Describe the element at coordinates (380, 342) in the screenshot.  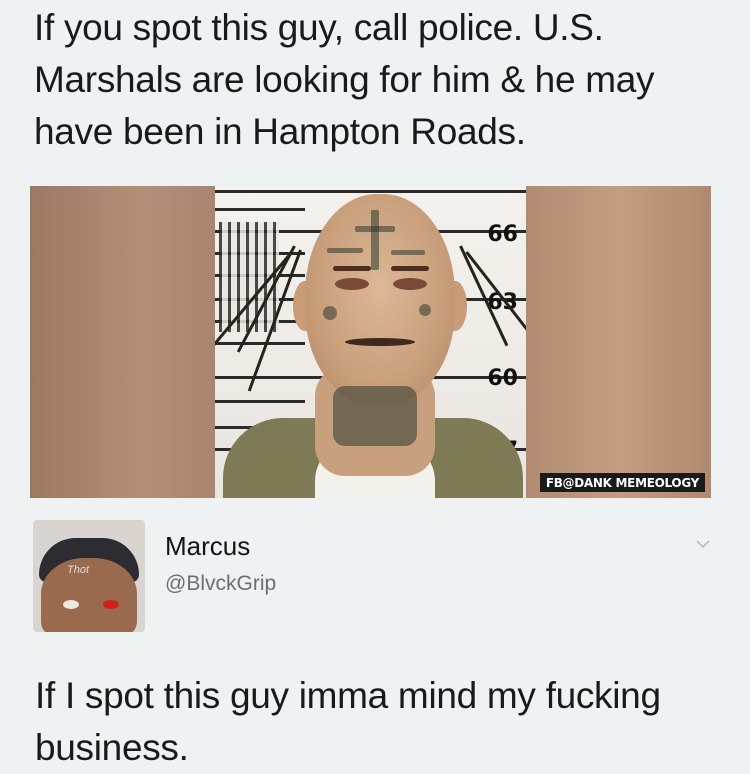
I see `mustache` at that location.